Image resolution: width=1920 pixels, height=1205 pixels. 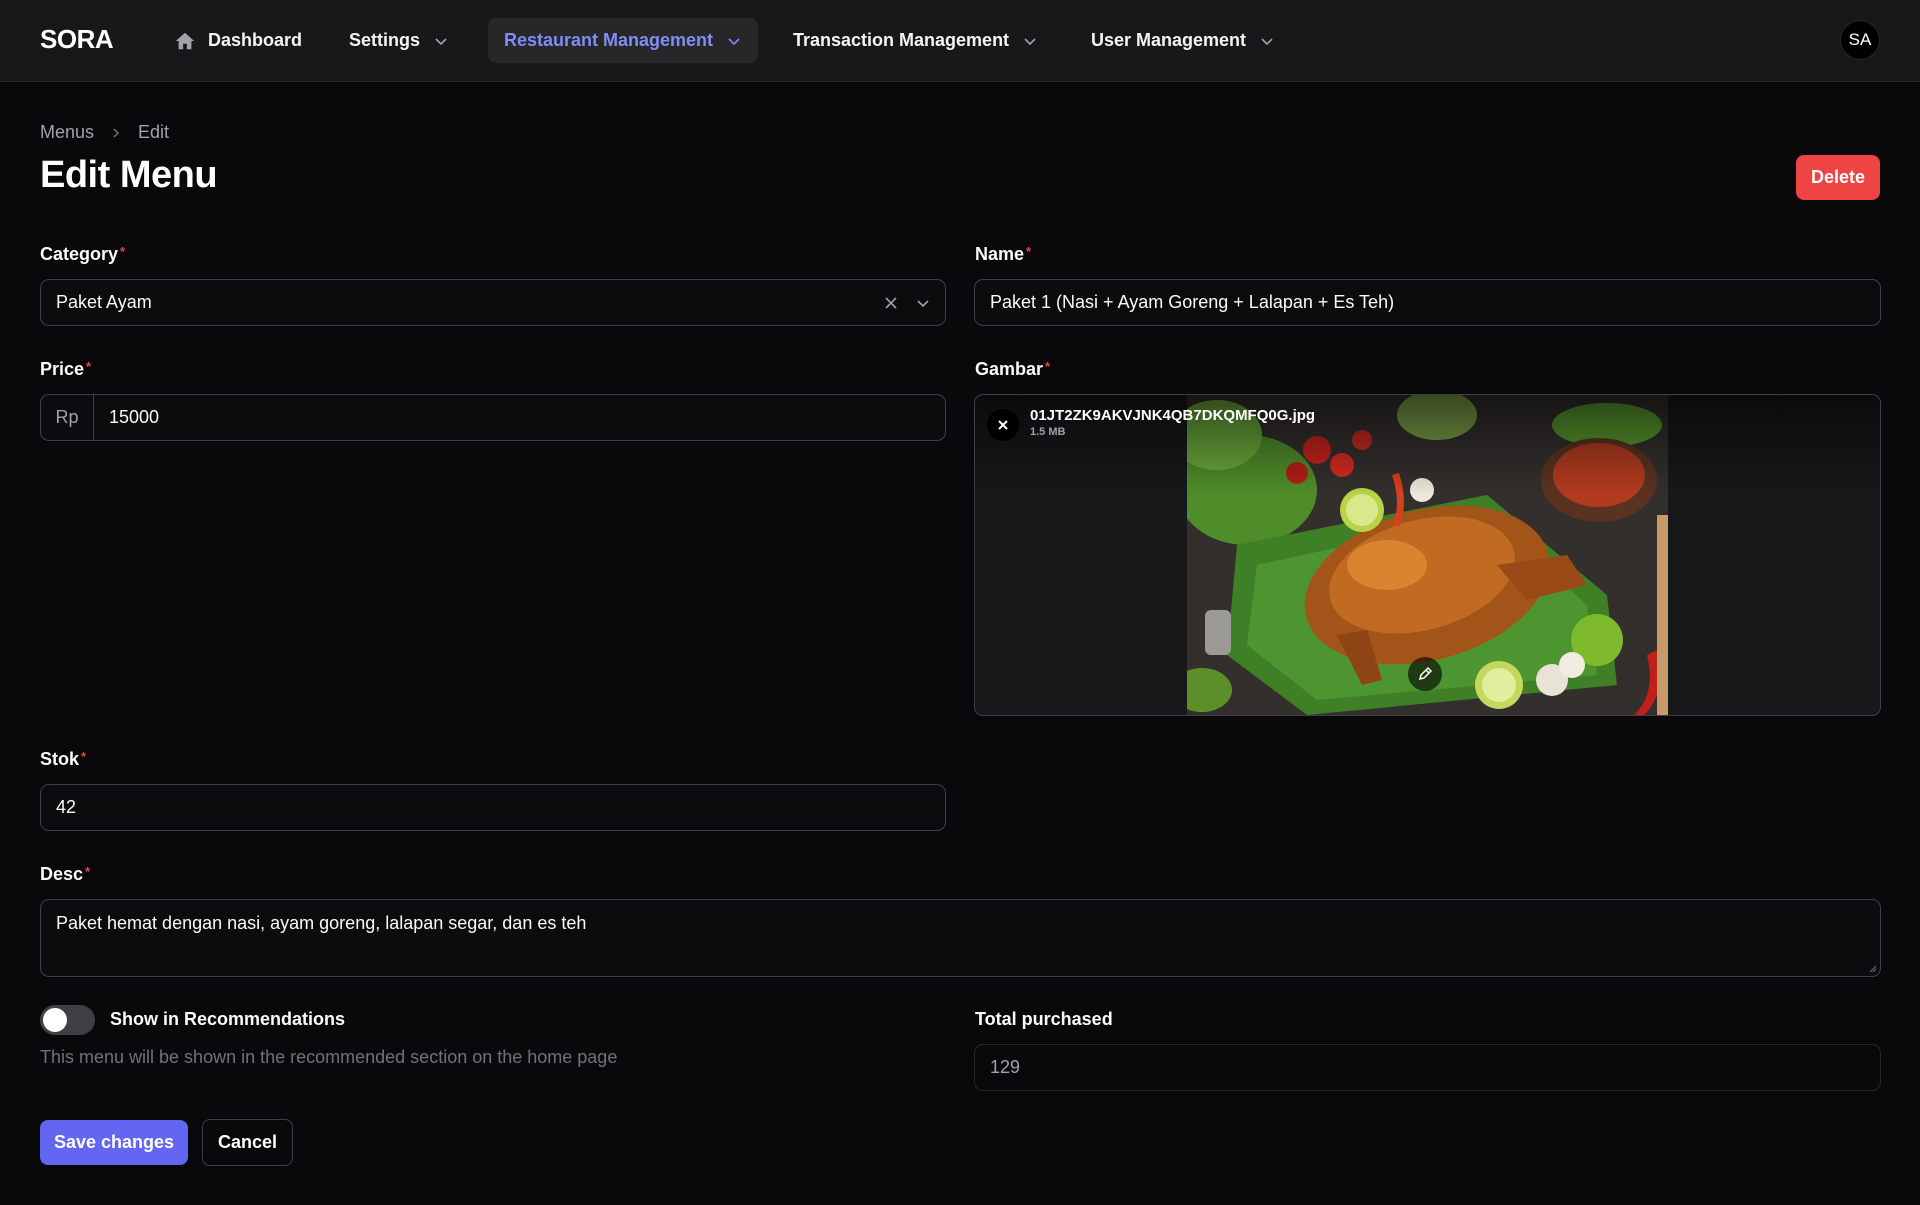 I want to click on edit-image-button, so click(x=1425, y=674).